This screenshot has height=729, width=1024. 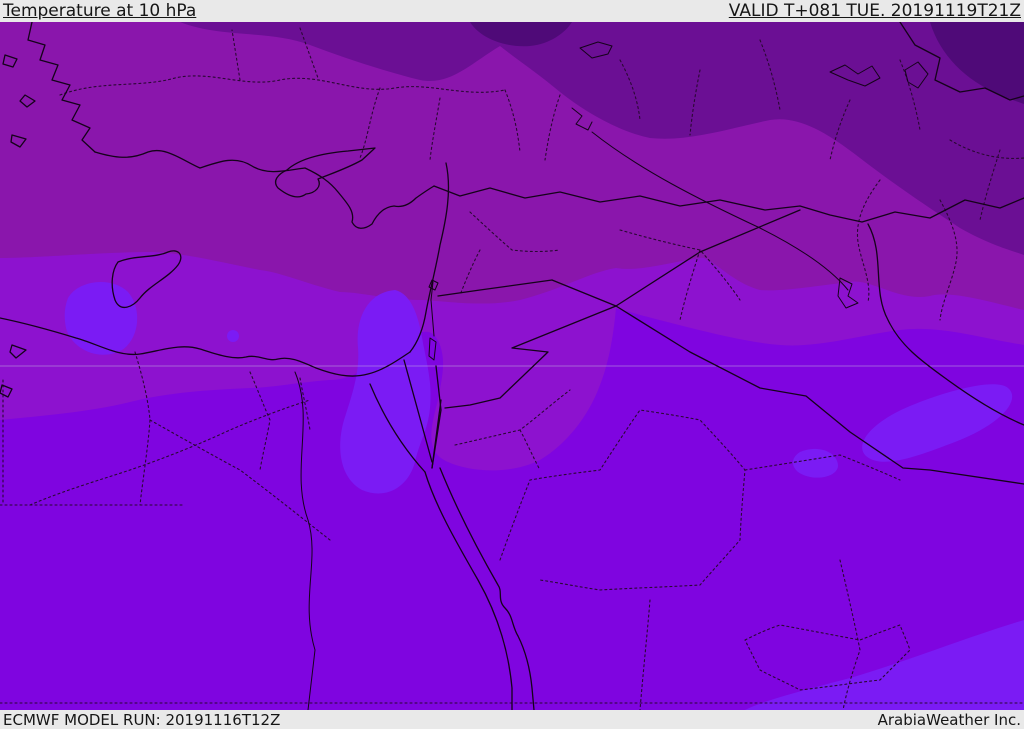 What do you see at coordinates (100, 11) in the screenshot?
I see `map-title: Temperature at 10 hPa` at bounding box center [100, 11].